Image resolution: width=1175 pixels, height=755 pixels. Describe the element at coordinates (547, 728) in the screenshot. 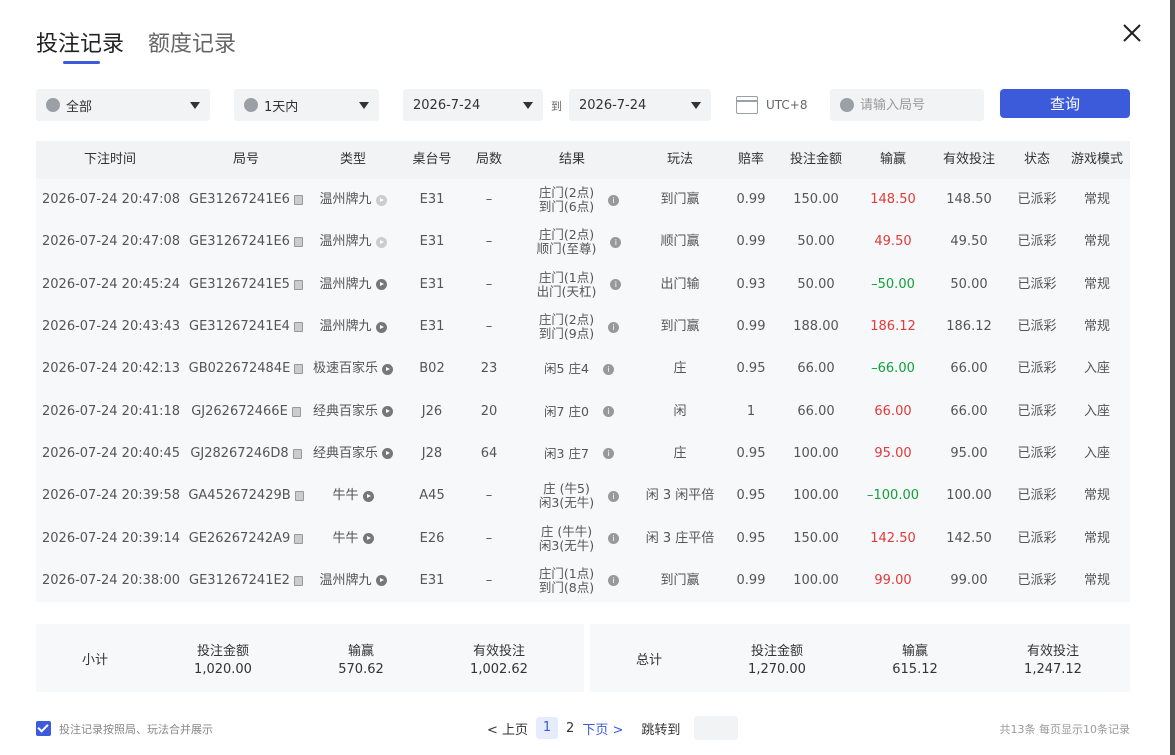

I see `page-1-button: 1` at that location.